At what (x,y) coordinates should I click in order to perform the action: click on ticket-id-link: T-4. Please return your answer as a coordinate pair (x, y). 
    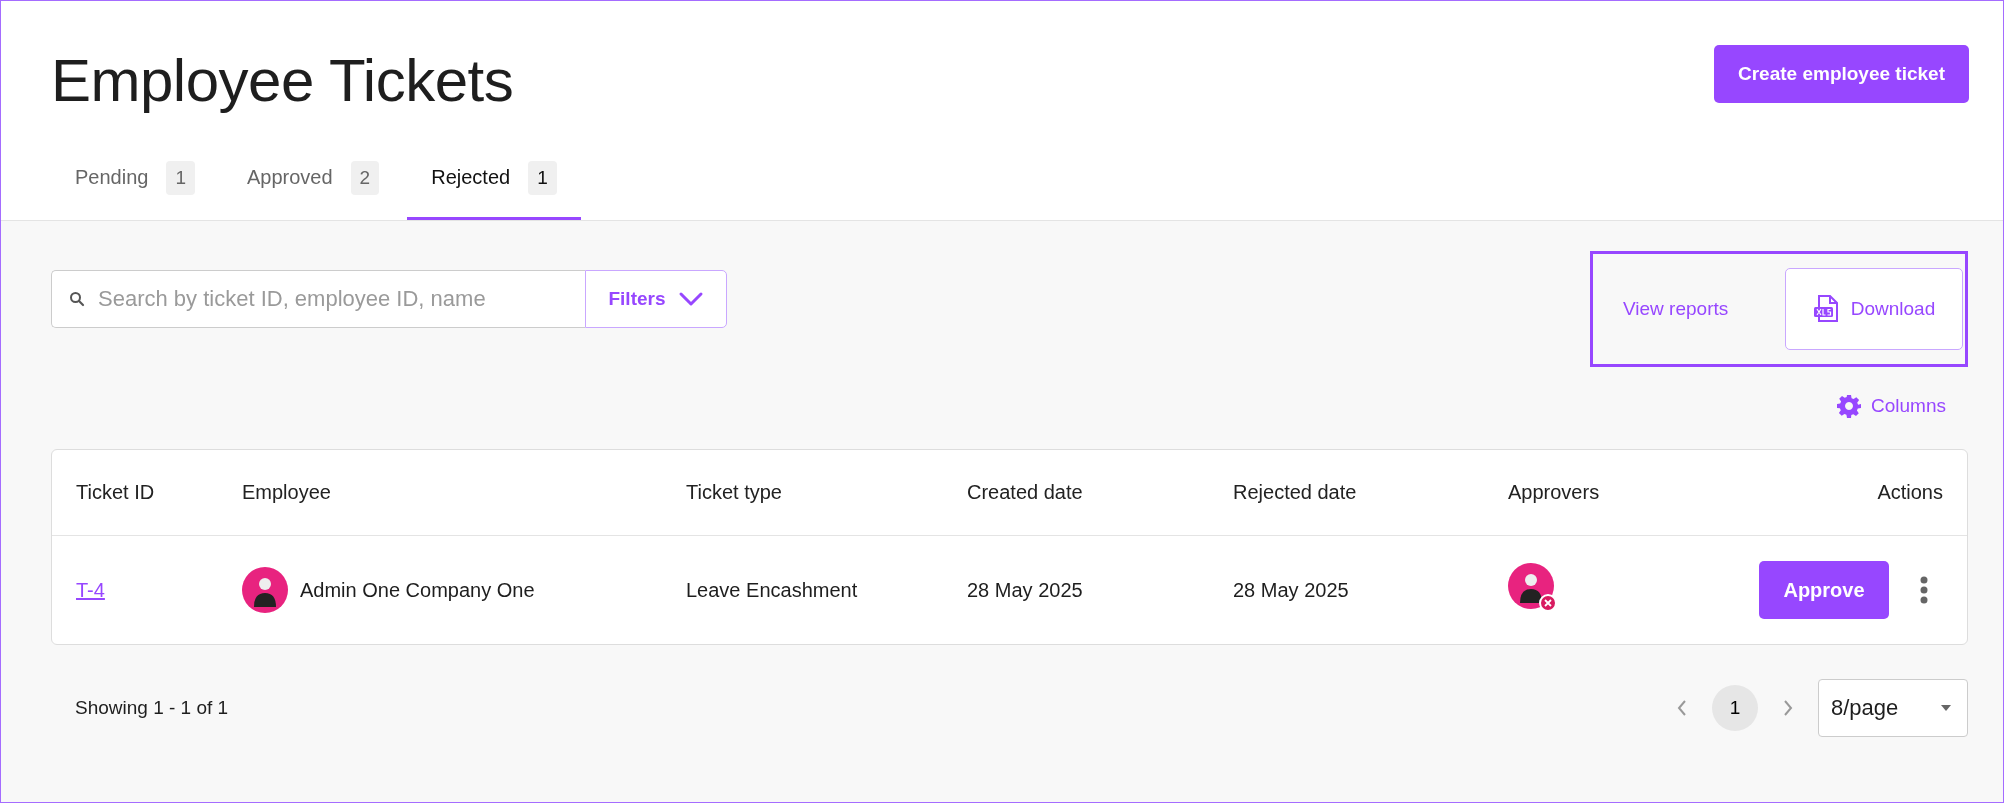
    Looking at the image, I should click on (90, 589).